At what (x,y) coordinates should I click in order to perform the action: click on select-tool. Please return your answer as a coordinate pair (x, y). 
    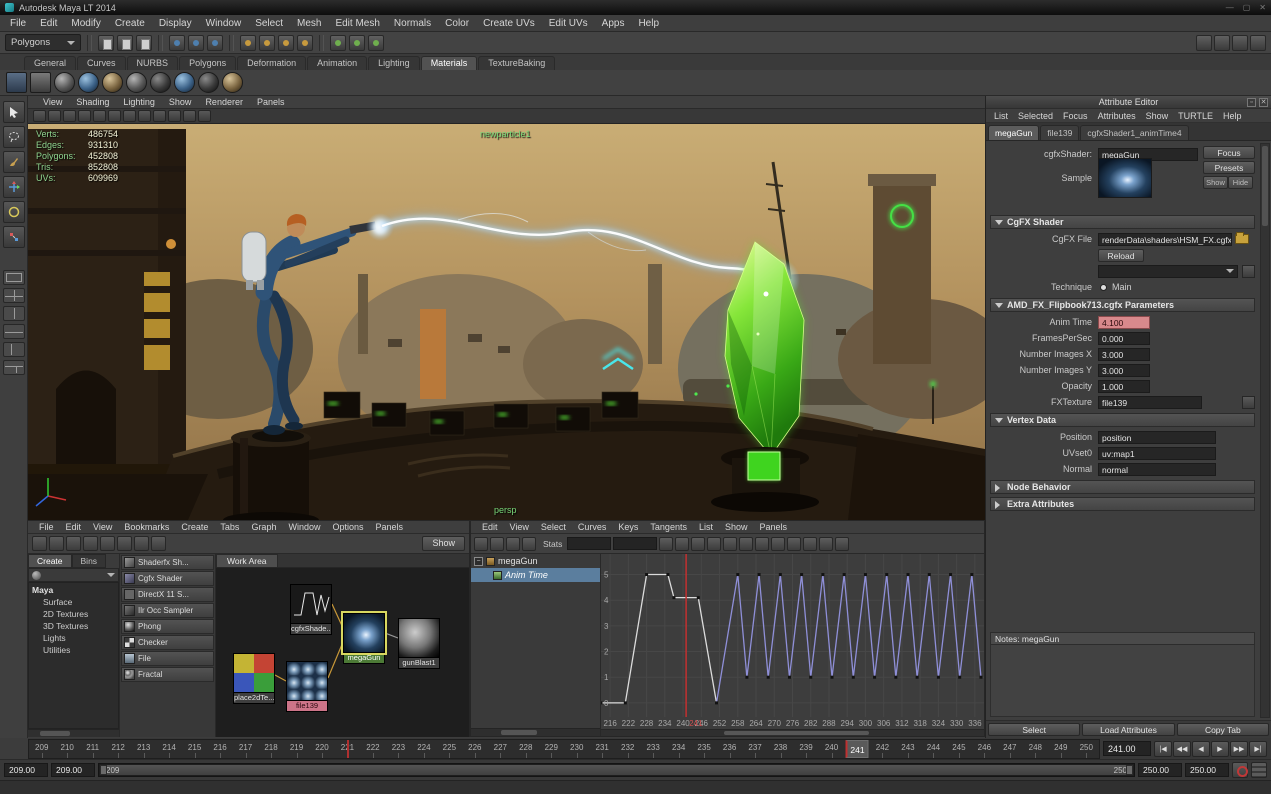
    Looking at the image, I should click on (13, 112).